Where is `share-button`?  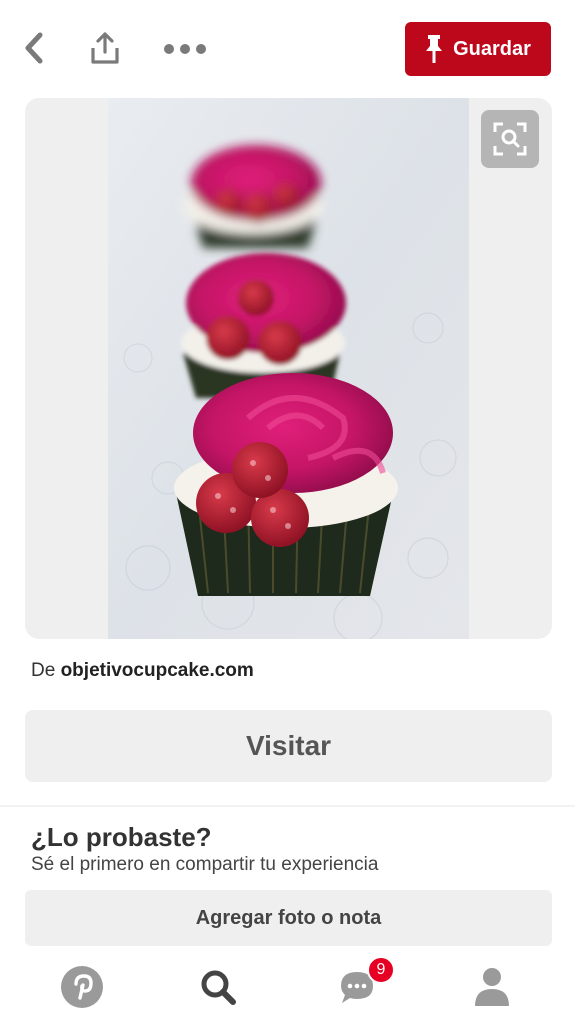
share-button is located at coordinates (105, 48).